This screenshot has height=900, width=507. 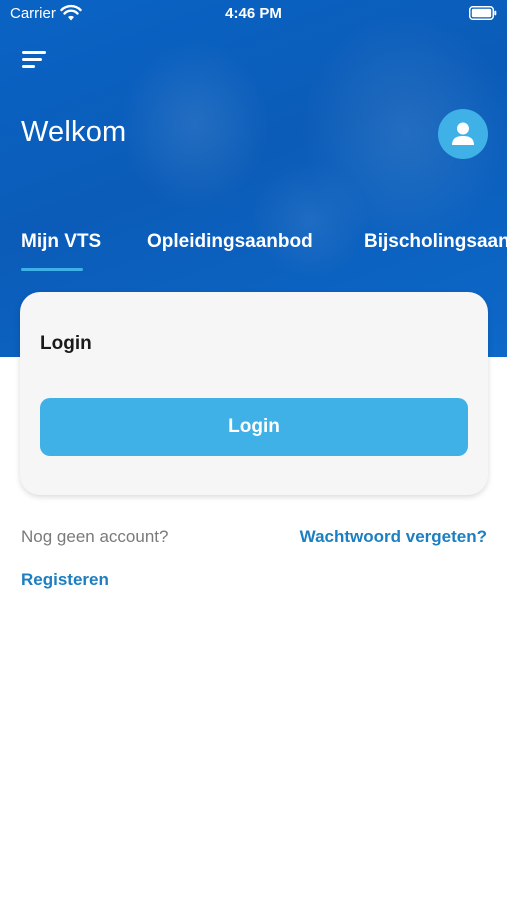 I want to click on user-icon, so click(x=463, y=133).